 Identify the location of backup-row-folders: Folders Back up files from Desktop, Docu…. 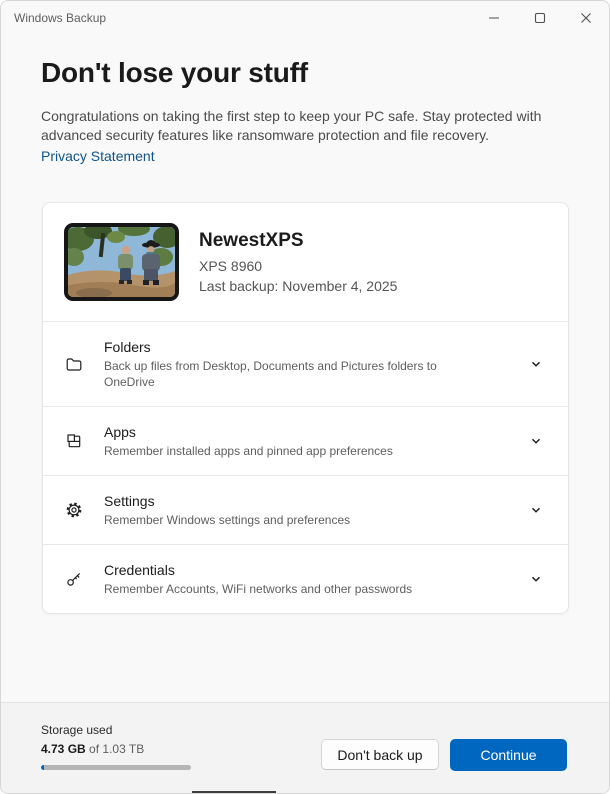
(305, 364).